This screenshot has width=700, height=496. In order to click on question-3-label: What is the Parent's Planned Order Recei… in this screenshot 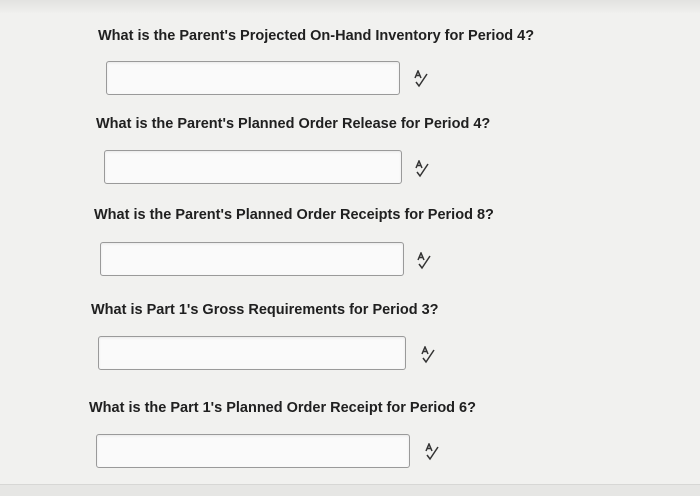, I will do `click(294, 215)`.